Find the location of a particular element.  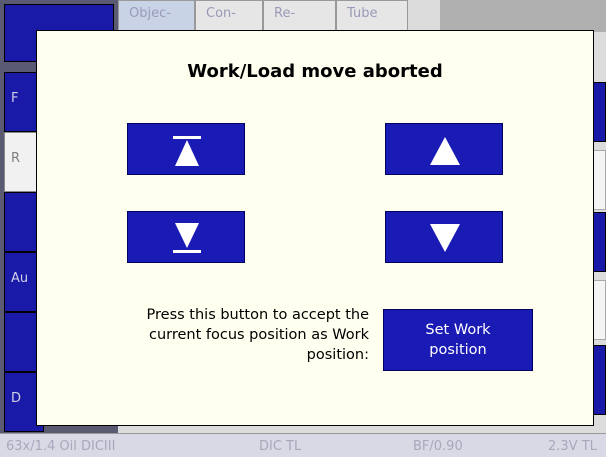

set-button-label-line: position is located at coordinates (458, 350).